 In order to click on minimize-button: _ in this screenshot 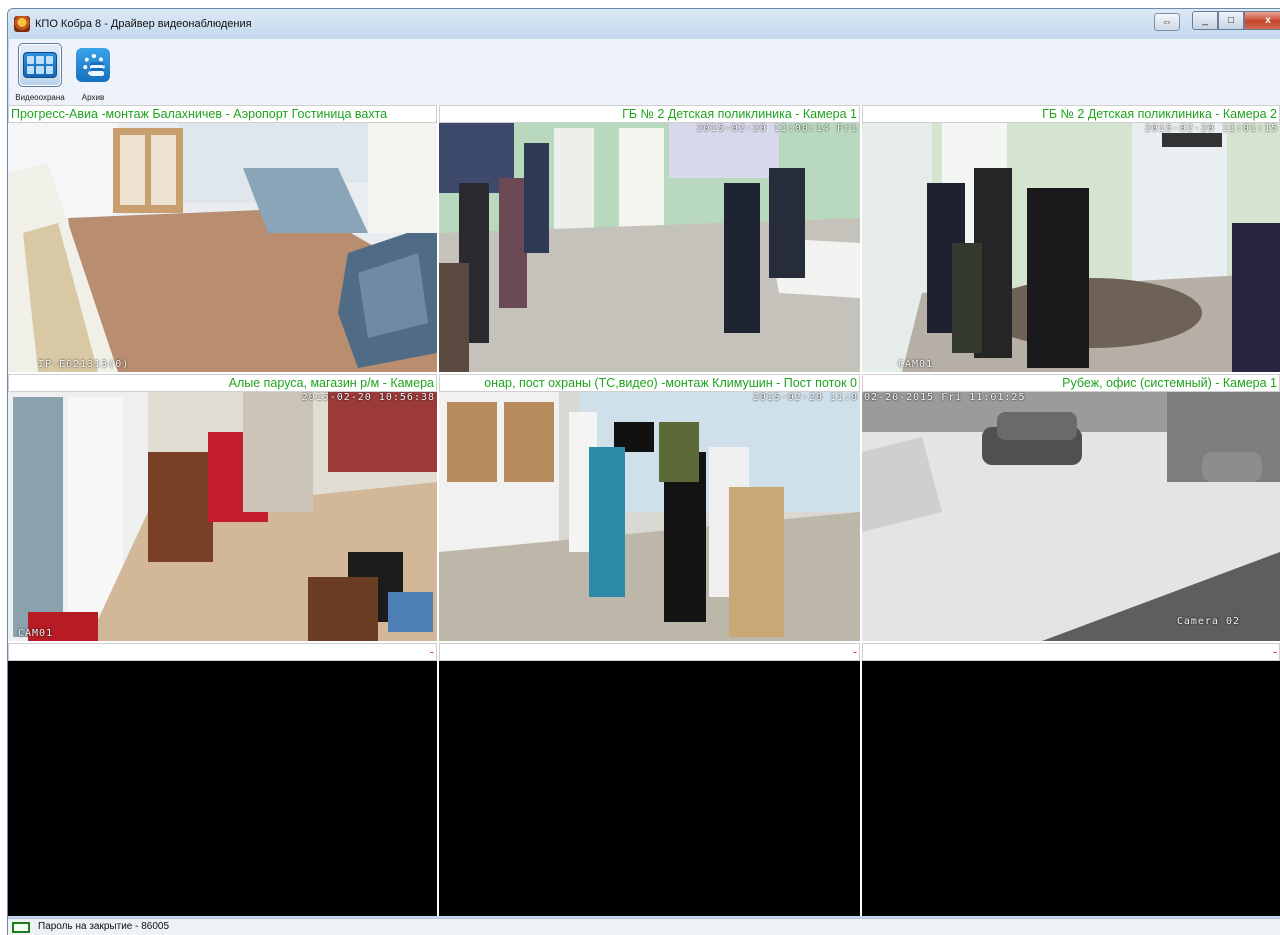, I will do `click(1205, 20)`.